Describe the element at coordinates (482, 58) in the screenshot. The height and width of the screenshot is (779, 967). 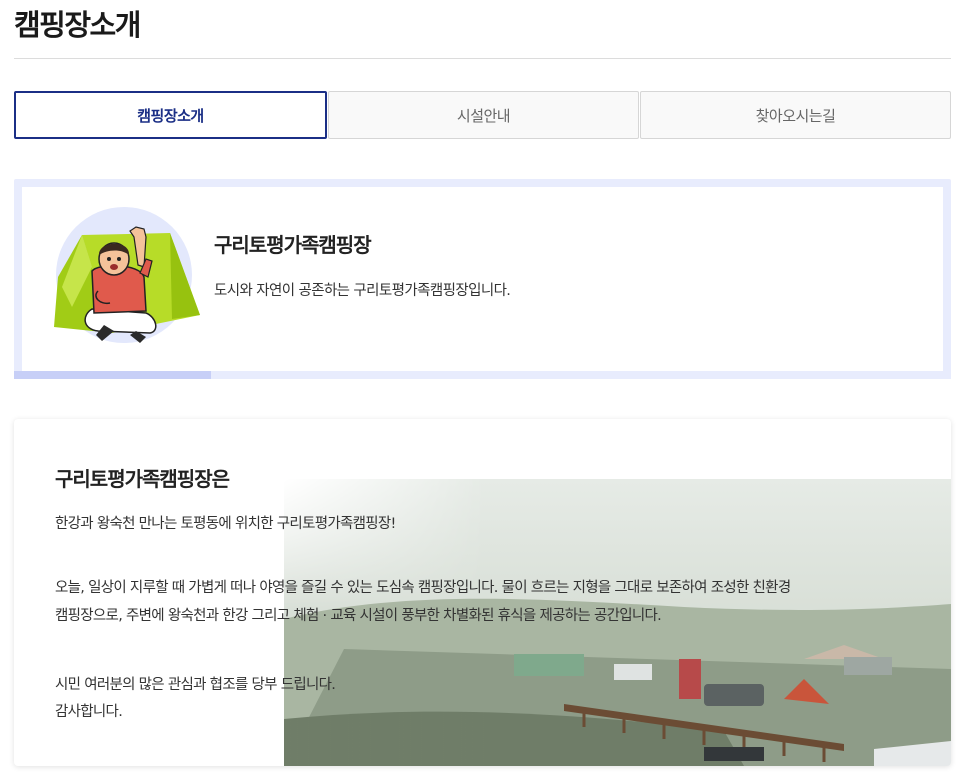
I see `title-divider` at that location.